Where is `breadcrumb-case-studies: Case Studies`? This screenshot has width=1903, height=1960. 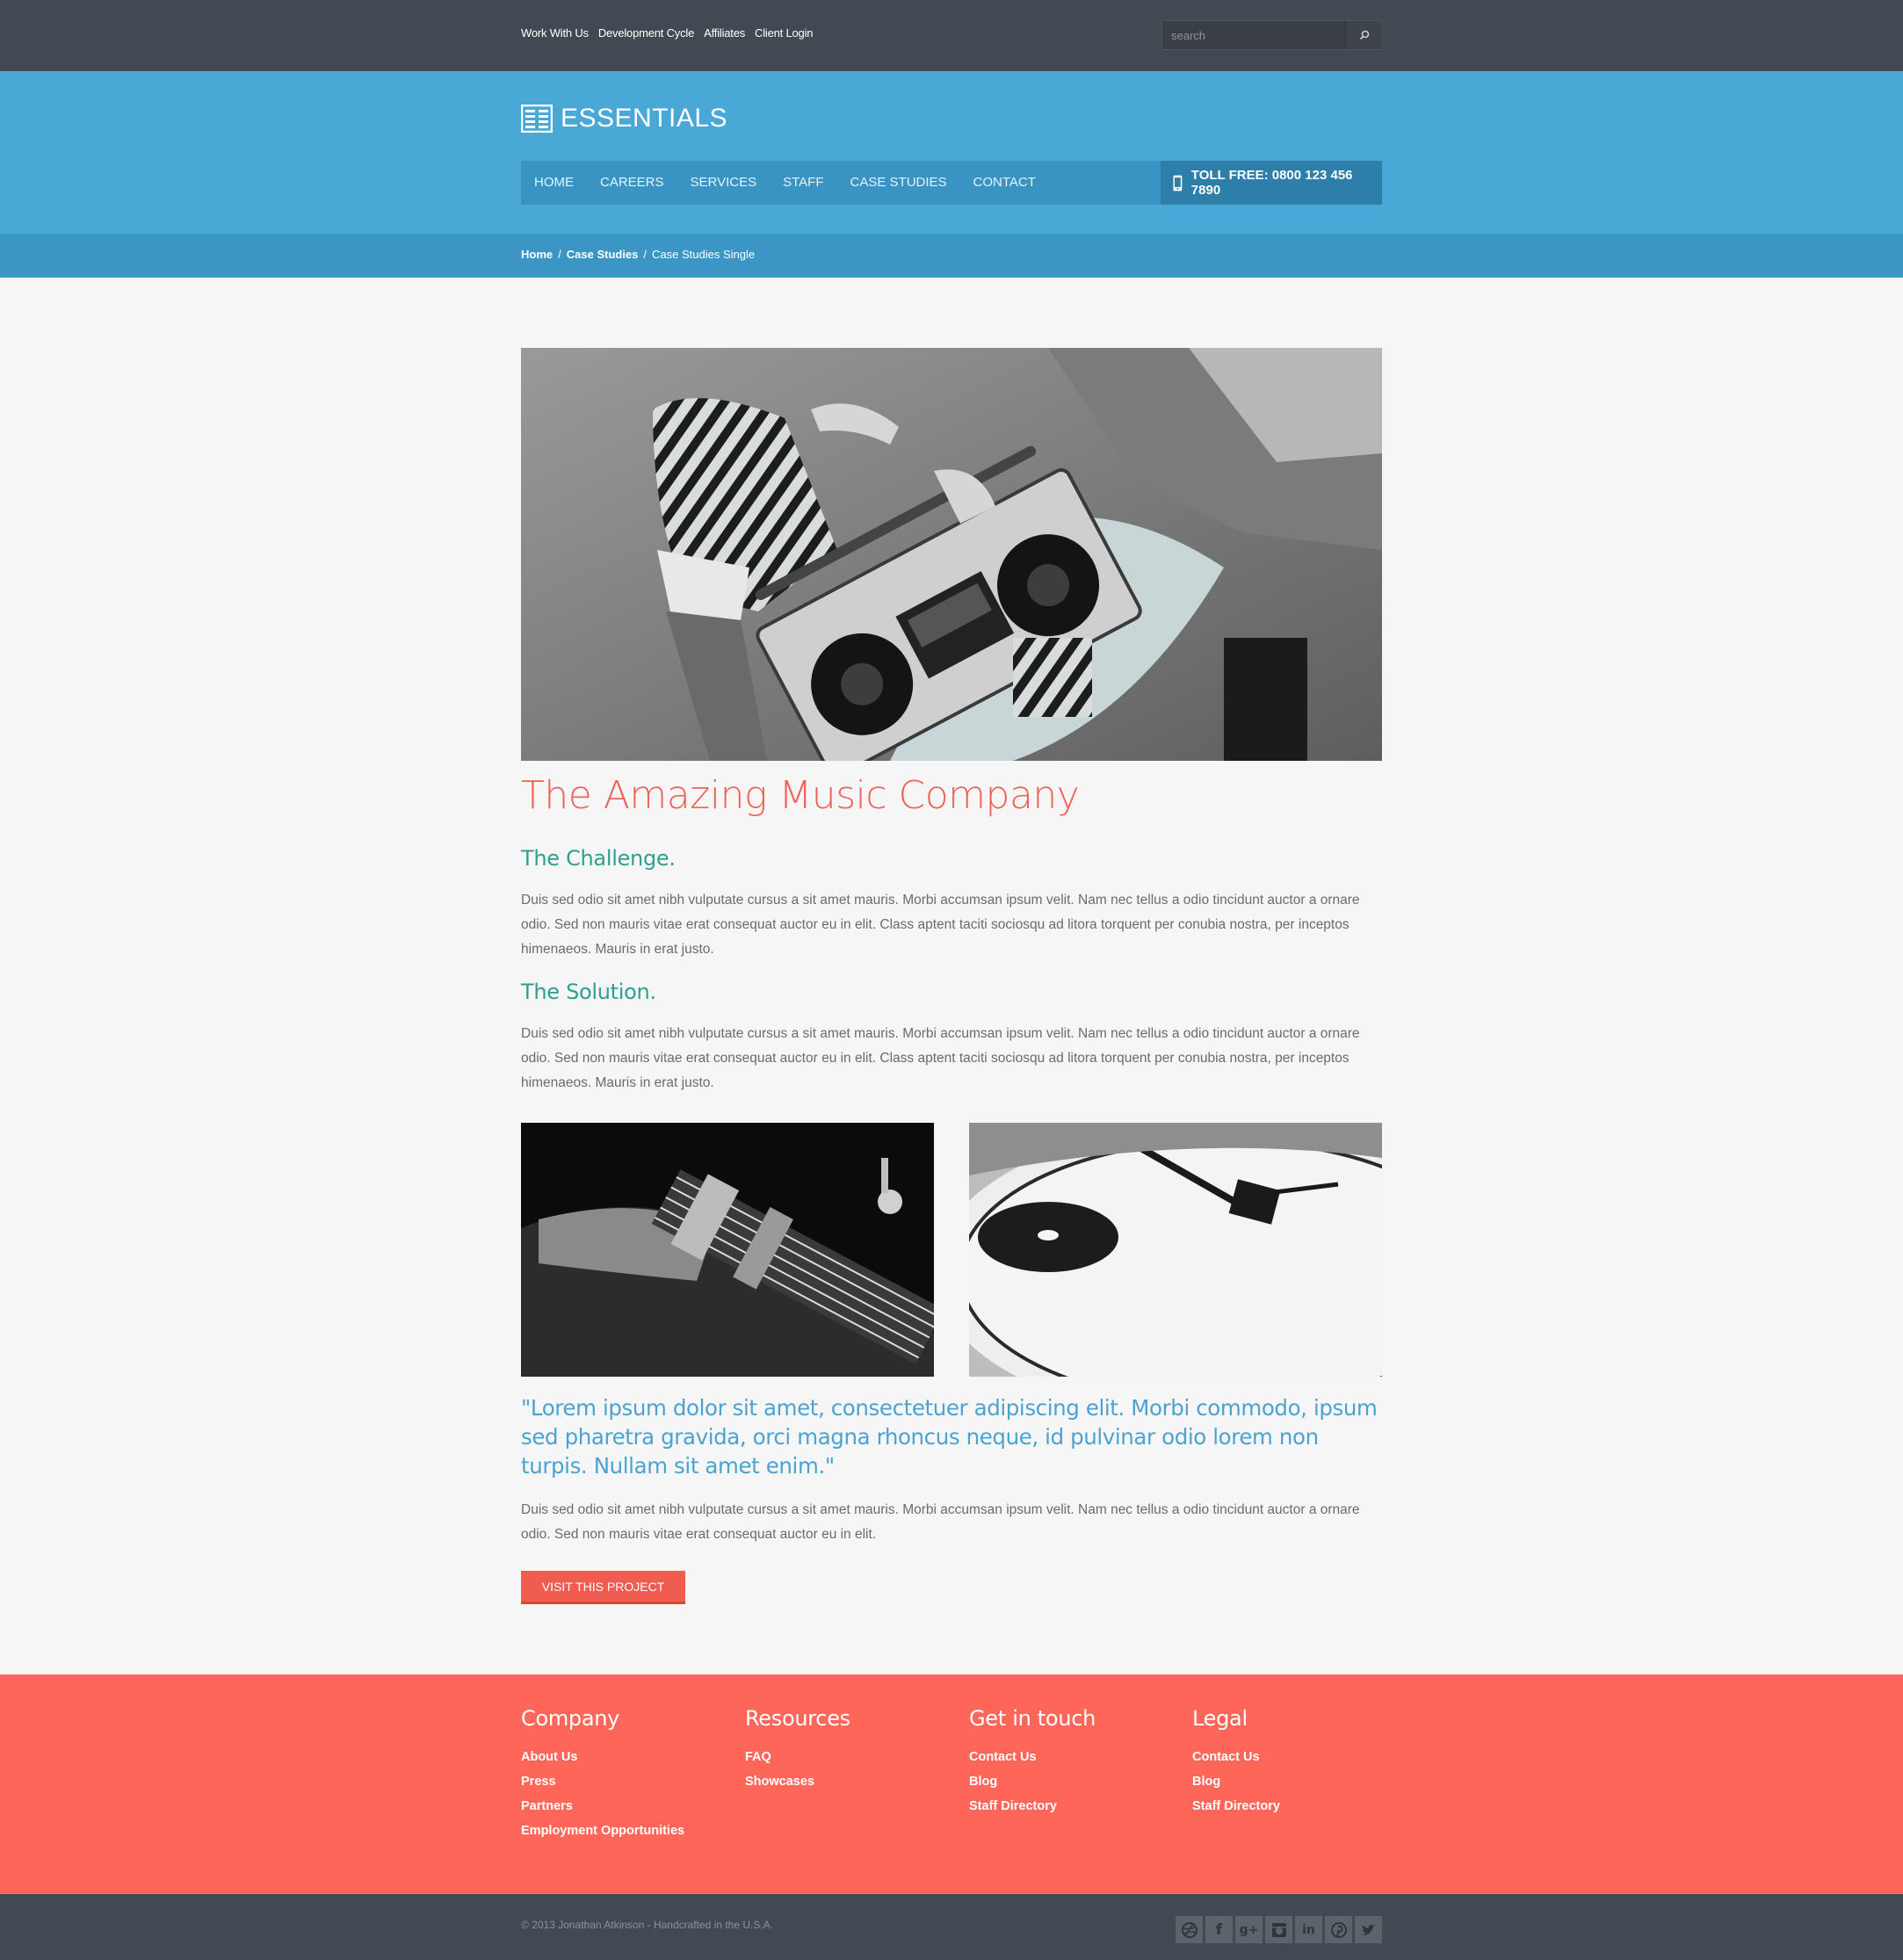
breadcrumb-case-studies: Case Studies is located at coordinates (603, 255).